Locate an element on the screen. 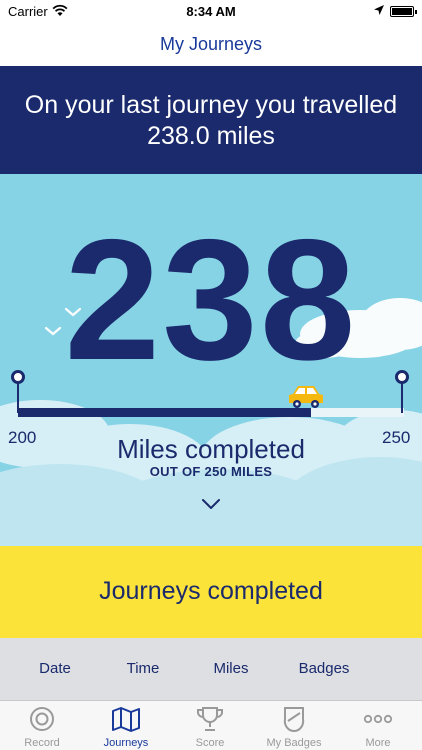  clock: 8:34 AM is located at coordinates (211, 11).